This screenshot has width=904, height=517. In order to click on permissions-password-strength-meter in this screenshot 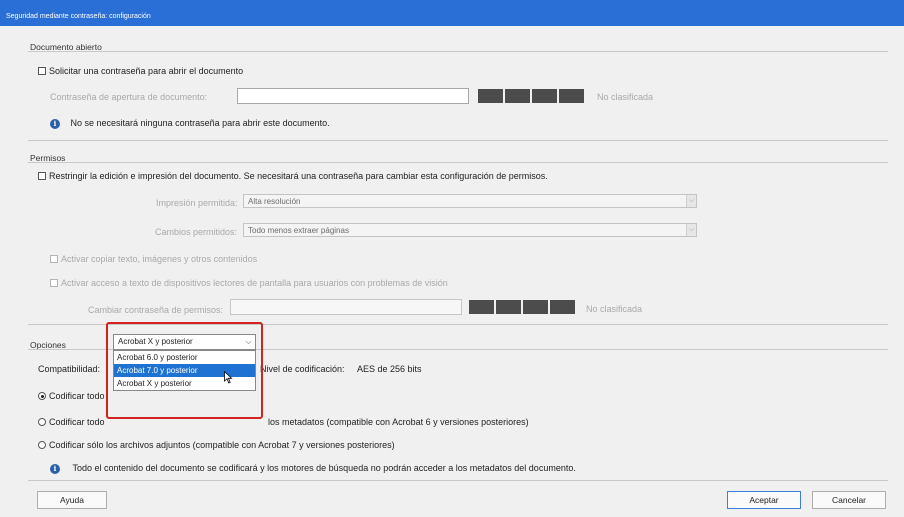, I will do `click(522, 307)`.